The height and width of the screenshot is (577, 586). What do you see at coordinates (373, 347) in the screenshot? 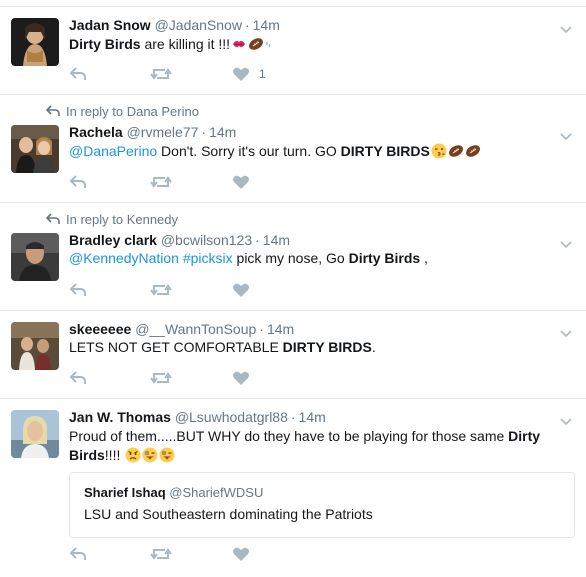
I see `tweet-text-part: .` at bounding box center [373, 347].